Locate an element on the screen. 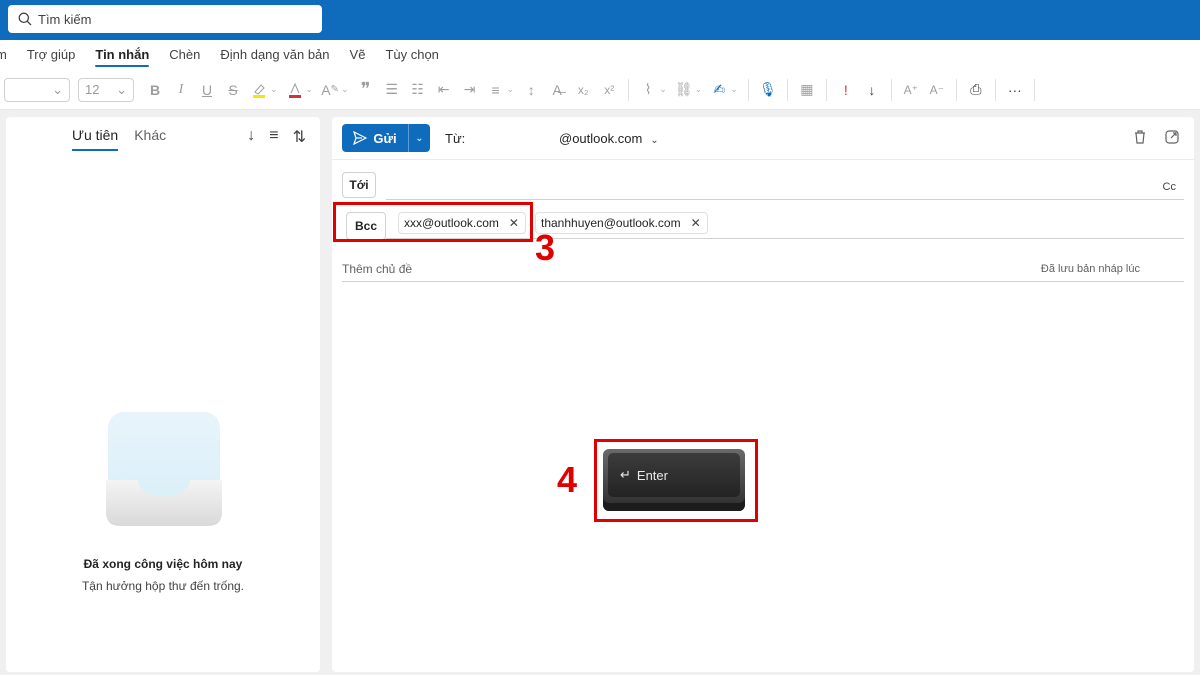 Image resolution: width=1200 pixels, height=675 pixels. tab-draw: Vẽ is located at coordinates (358, 55).